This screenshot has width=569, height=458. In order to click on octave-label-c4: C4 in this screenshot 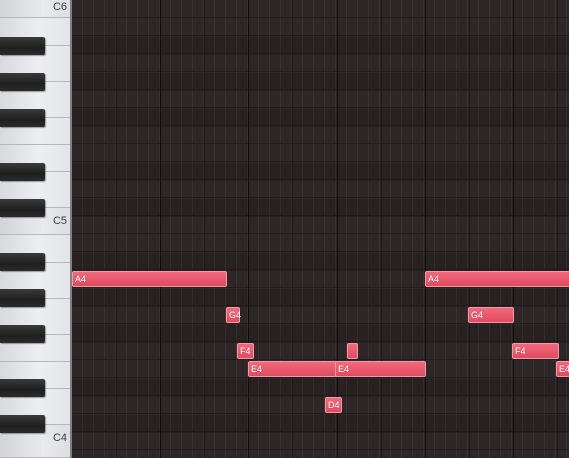, I will do `click(59, 438)`.